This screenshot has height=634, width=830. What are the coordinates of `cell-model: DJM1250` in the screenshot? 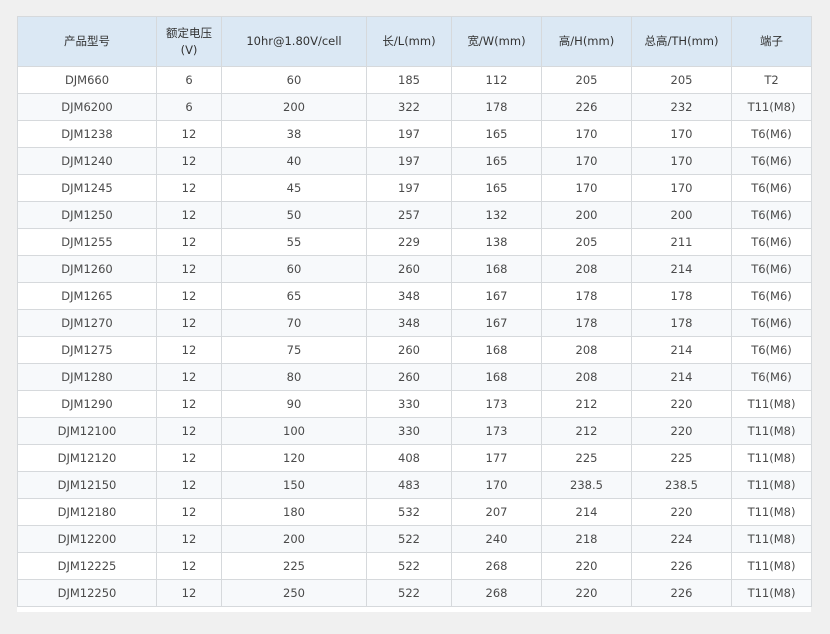 It's located at (87, 215).